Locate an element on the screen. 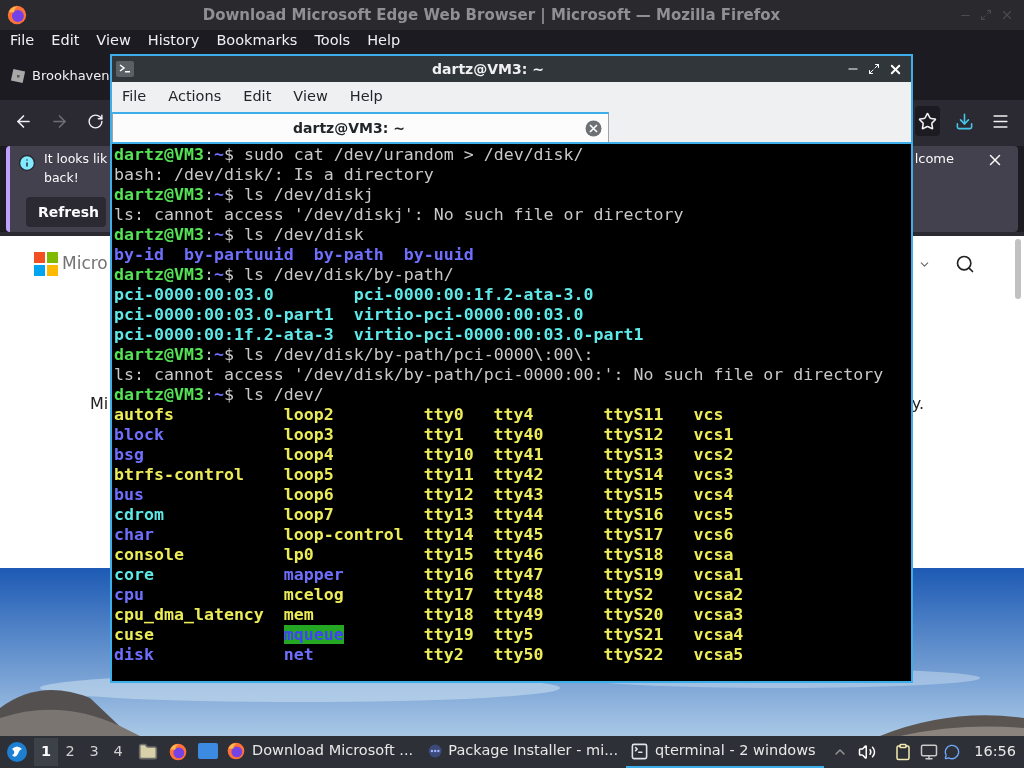 The image size is (1024, 768). file-name: by-uuid is located at coordinates (438, 254).